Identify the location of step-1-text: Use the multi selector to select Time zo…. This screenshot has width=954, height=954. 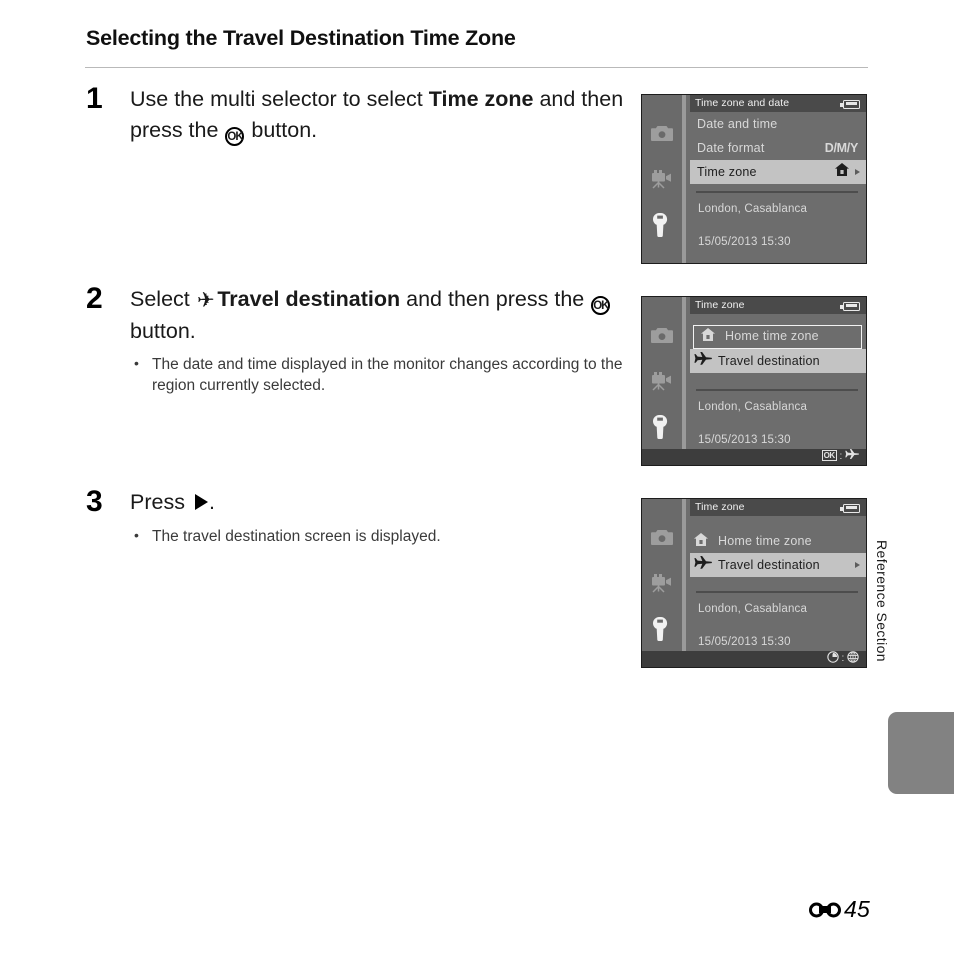
(380, 115).